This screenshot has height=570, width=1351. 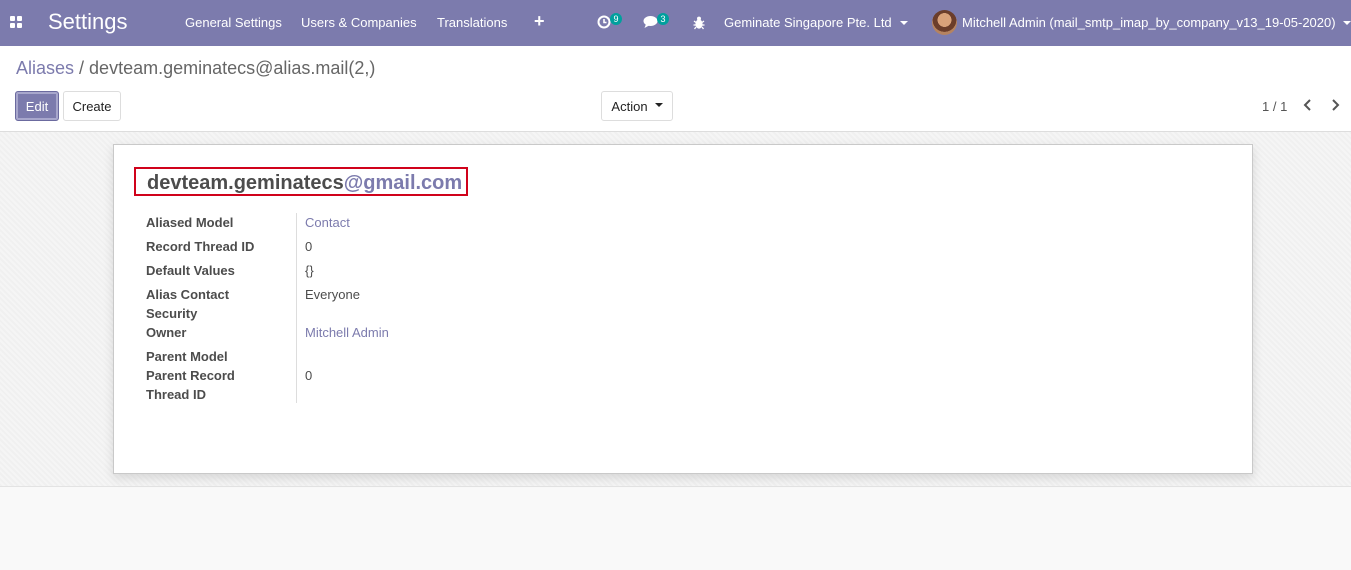 I want to click on parent-record-thread-id-value: 0, so click(x=309, y=375).